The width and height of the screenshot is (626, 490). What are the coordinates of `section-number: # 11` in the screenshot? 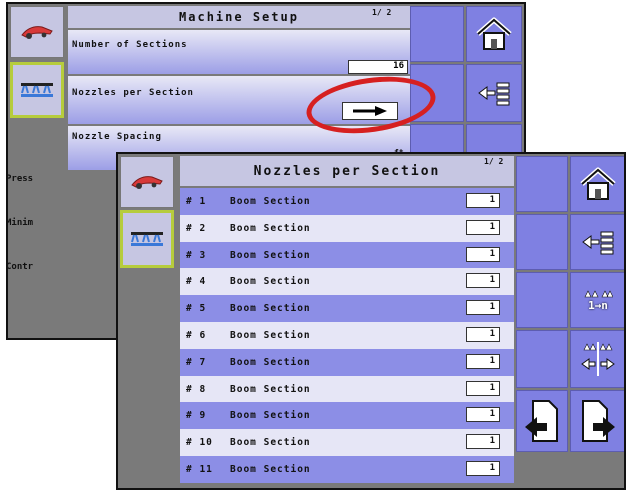 It's located at (199, 469).